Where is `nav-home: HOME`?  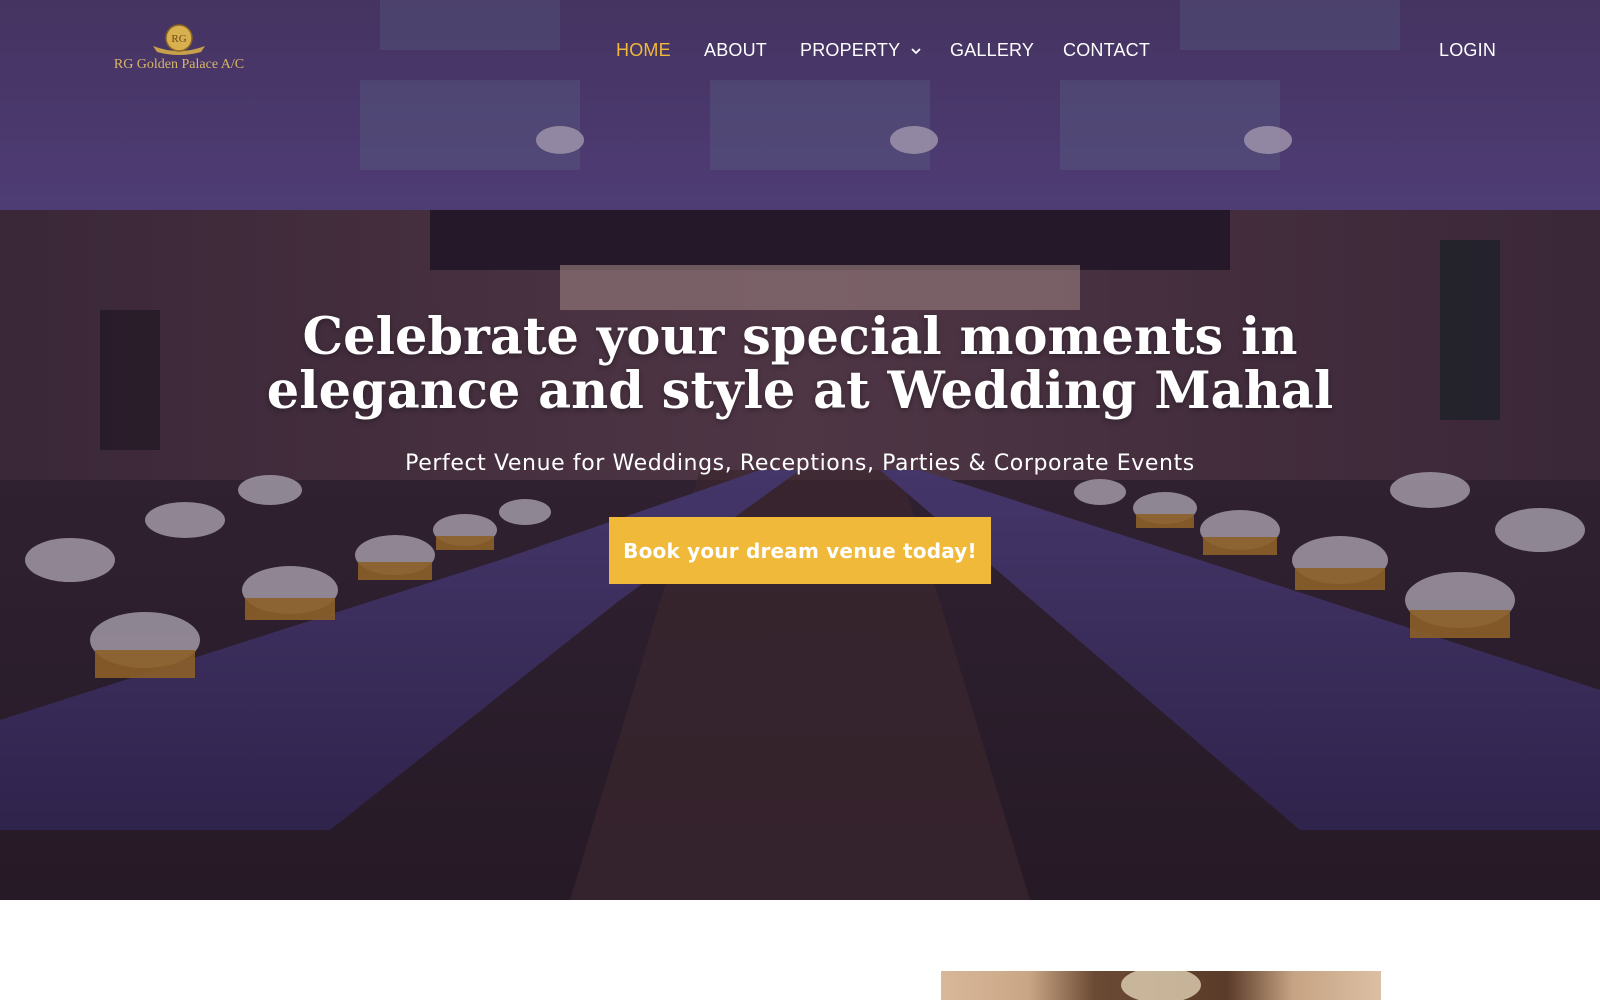 nav-home: HOME is located at coordinates (643, 50).